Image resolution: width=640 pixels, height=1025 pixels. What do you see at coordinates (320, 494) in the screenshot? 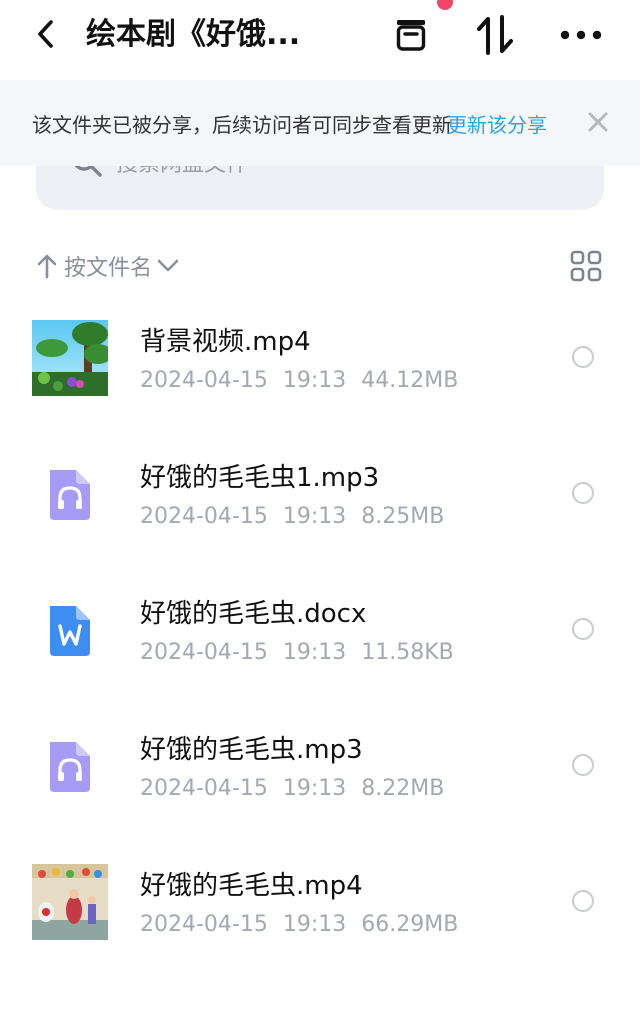
I see `file-row: 好饿的毛毛虫1.mp3 2024-04-15 19:13 8.25MB` at bounding box center [320, 494].